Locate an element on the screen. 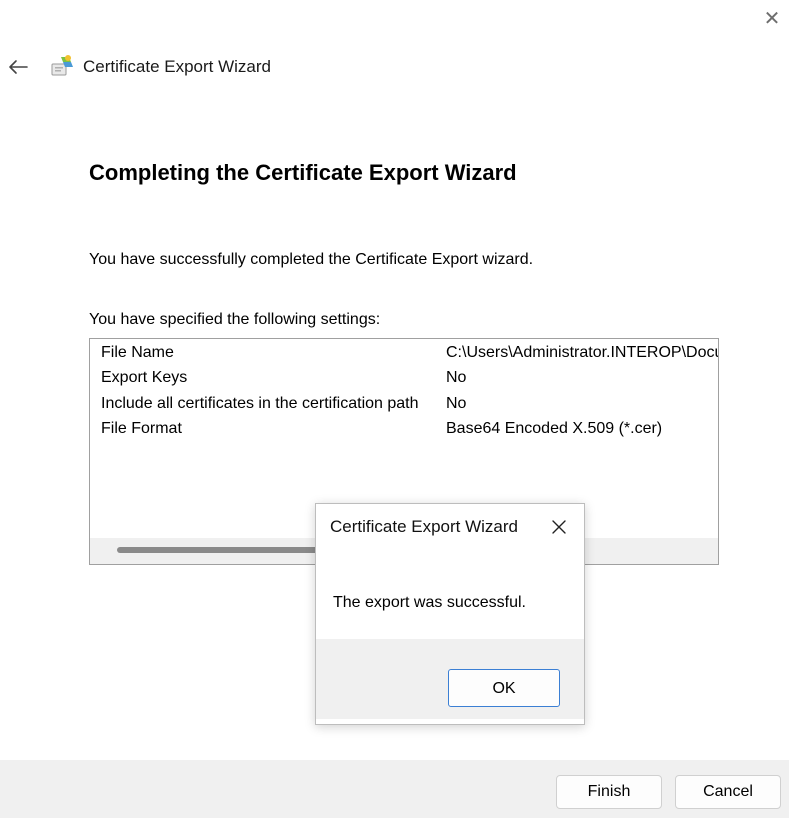 The image size is (789, 818). dialog-message: The export was successful. is located at coordinates (429, 602).